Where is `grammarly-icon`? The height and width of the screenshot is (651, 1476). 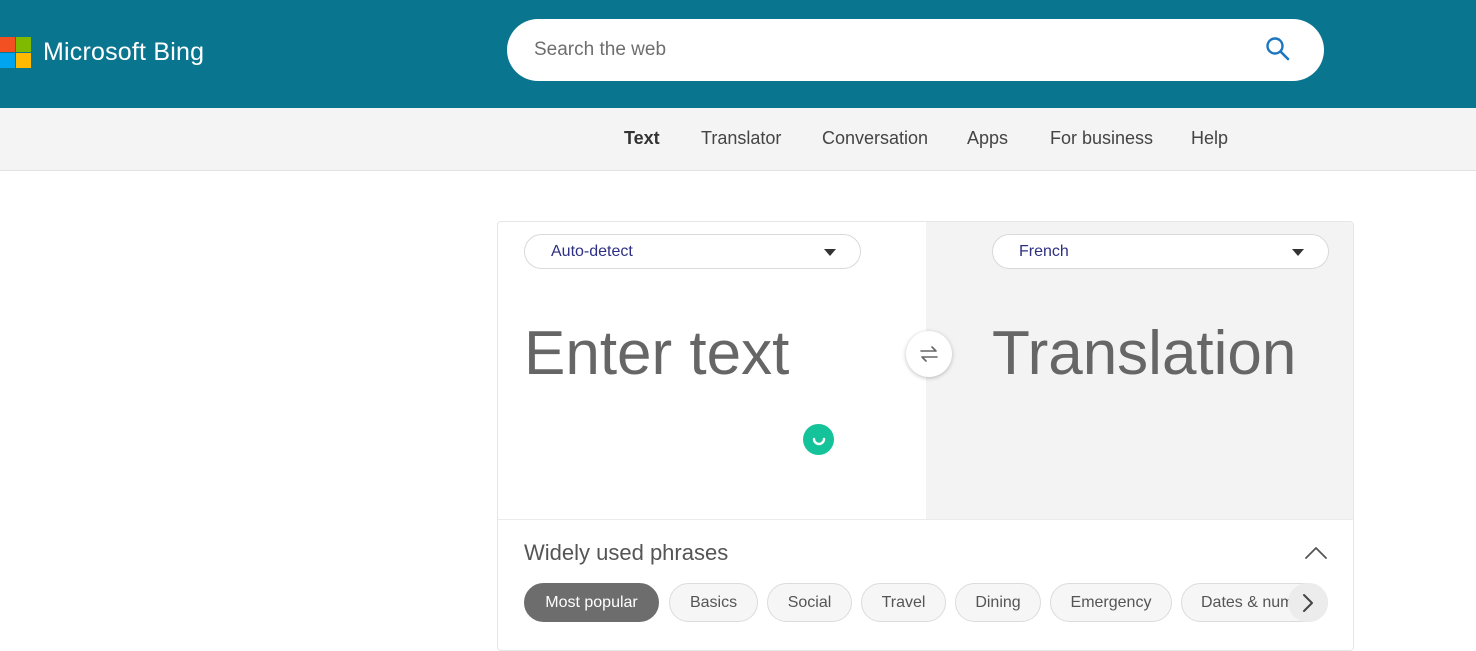
grammarly-icon is located at coordinates (818, 439).